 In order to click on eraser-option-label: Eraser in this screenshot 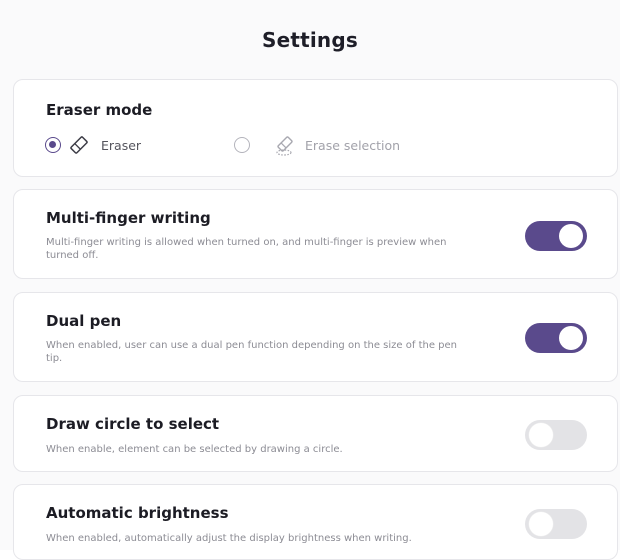, I will do `click(121, 145)`.